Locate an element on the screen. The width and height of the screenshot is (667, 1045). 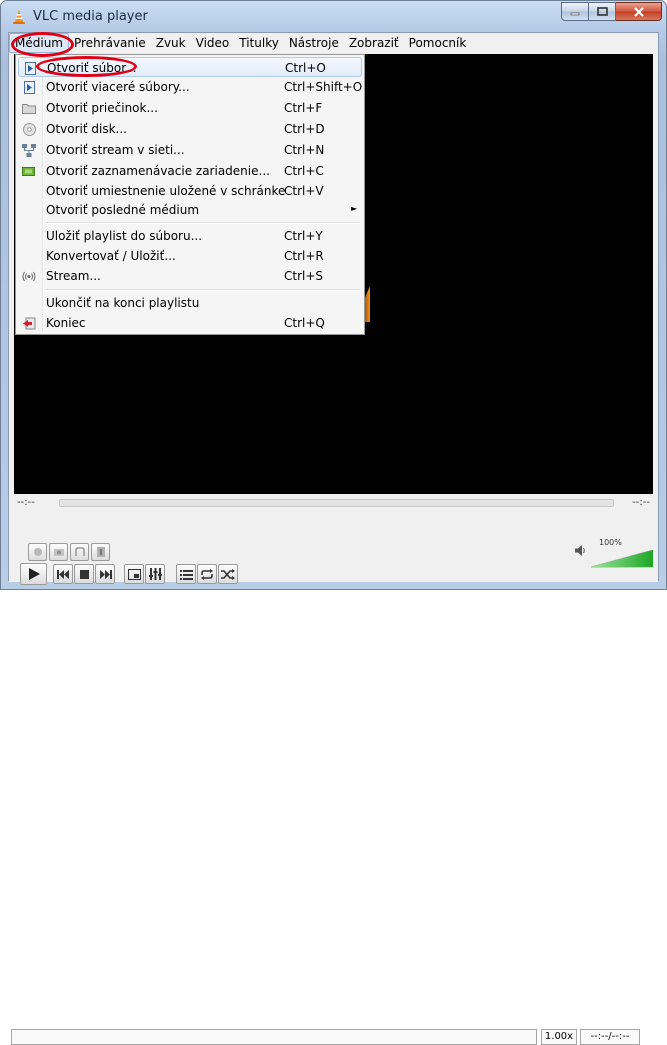
menu-audio: Zvuk is located at coordinates (171, 43).